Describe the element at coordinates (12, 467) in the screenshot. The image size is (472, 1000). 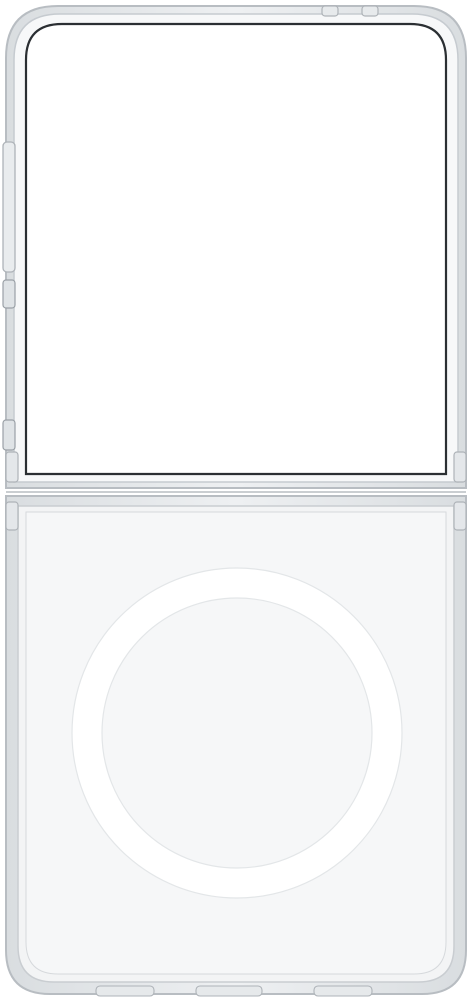
I see `hinge-clip-left-top` at that location.